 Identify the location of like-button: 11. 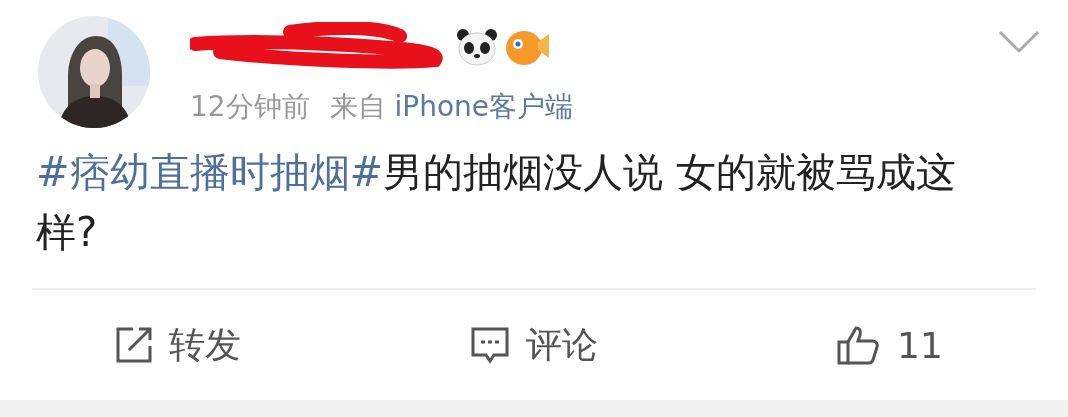
(890, 345).